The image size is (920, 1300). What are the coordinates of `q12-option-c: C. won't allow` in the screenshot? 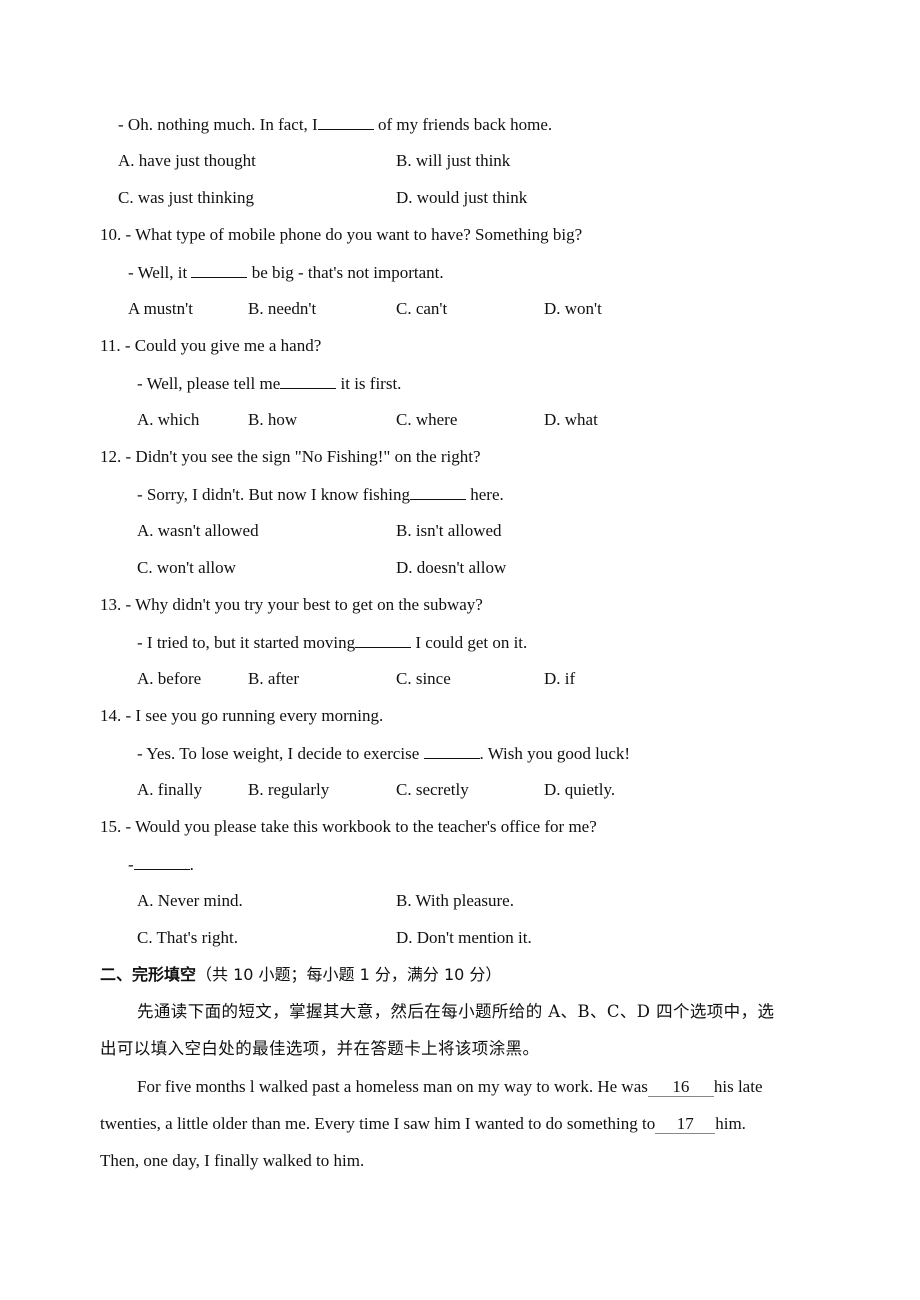 It's located at (186, 567).